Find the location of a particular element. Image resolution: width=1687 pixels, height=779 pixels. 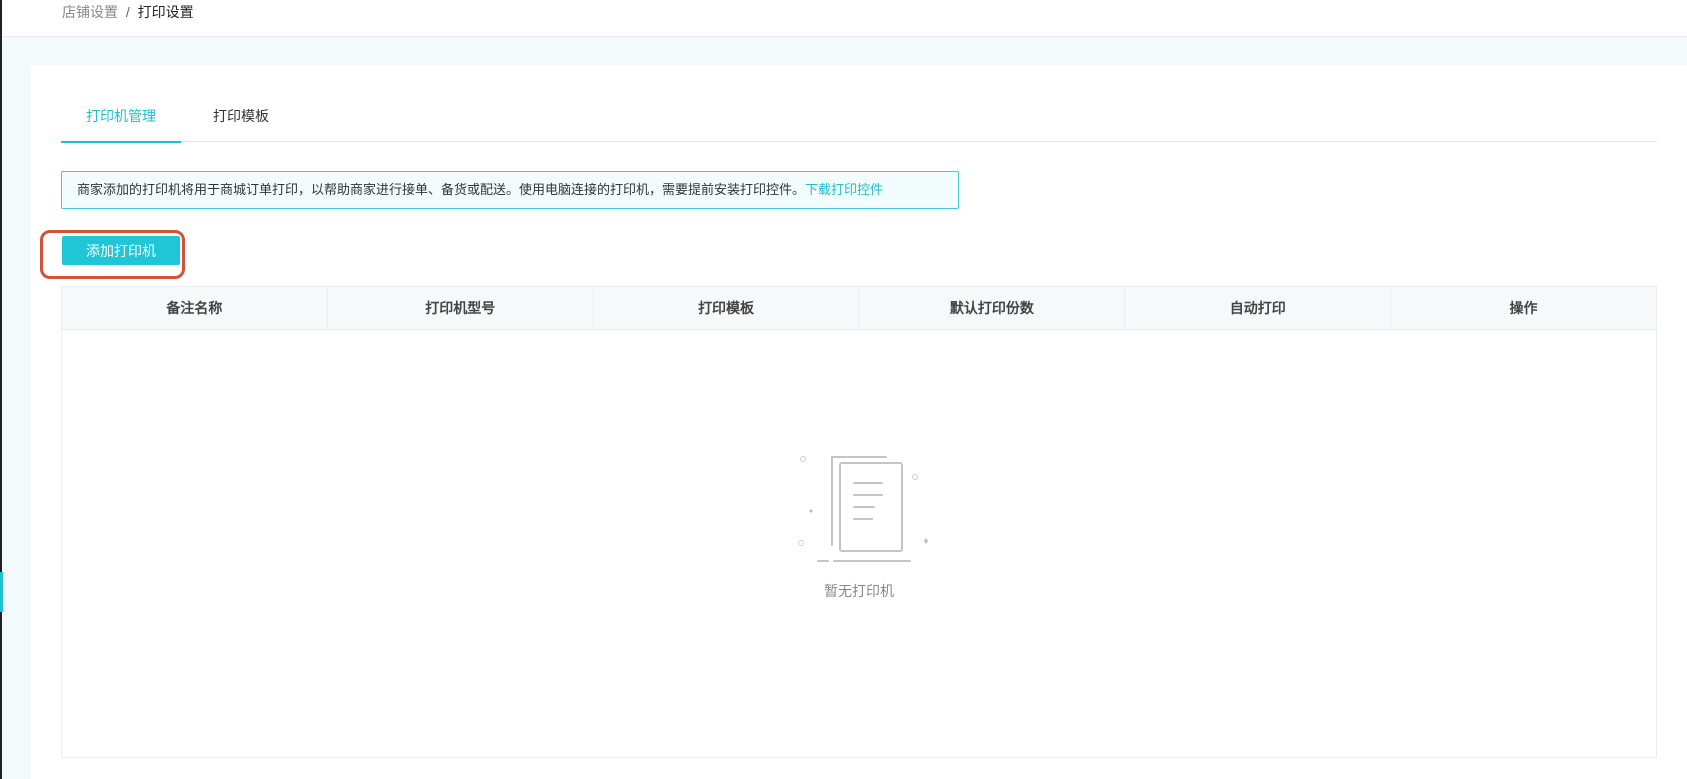

breadcrumb-bar: 店铺设置 / 打印设置 is located at coordinates (845, 18).